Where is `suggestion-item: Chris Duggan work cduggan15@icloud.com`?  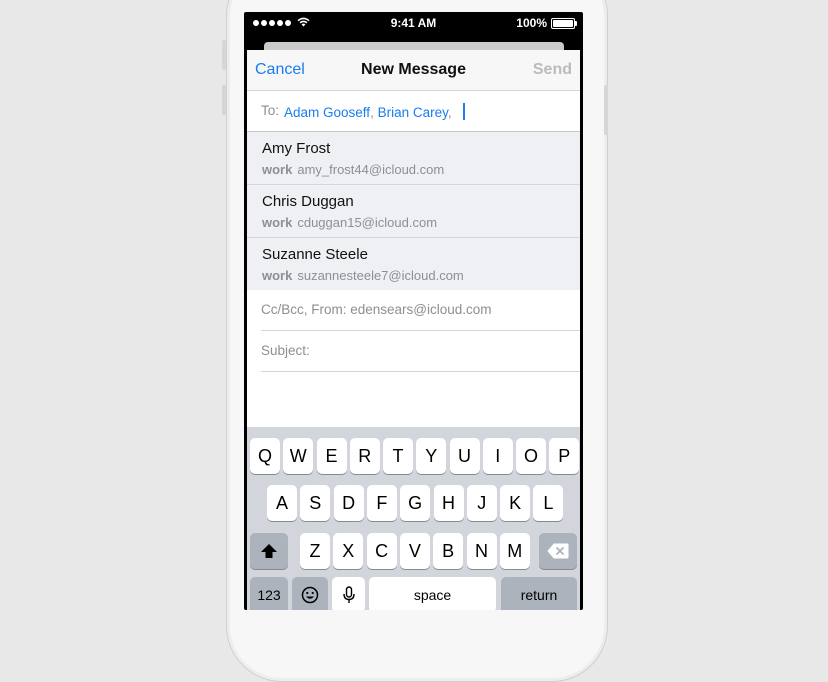
suggestion-item: Chris Duggan work cduggan15@icloud.com is located at coordinates (413, 211).